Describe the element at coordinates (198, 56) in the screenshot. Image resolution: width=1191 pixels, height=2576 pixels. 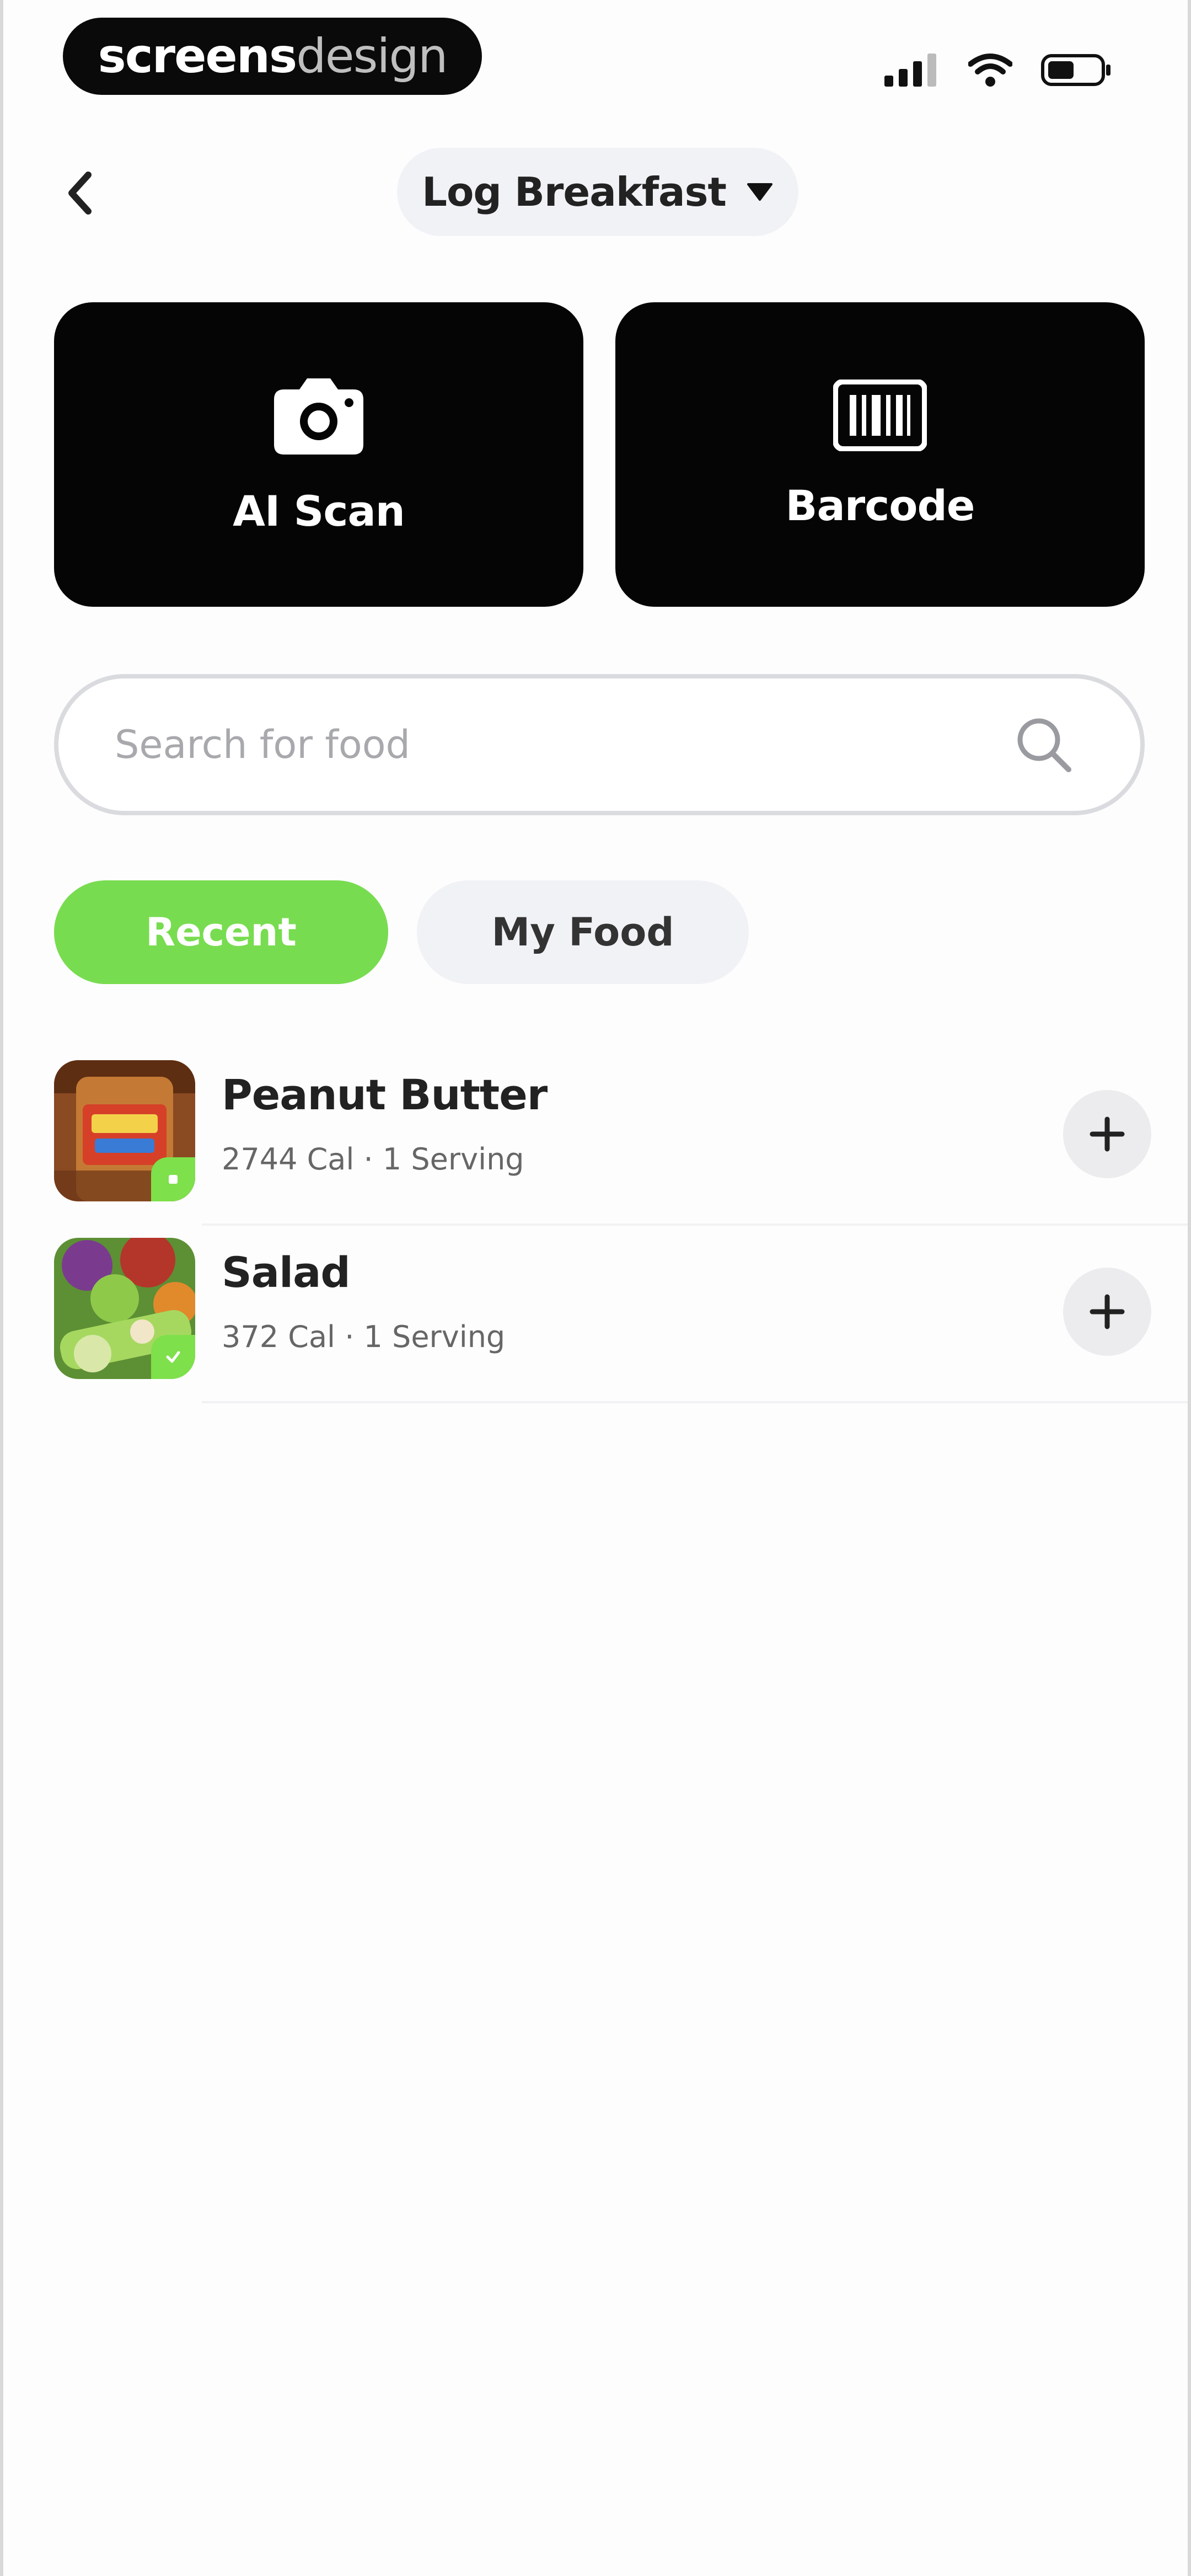
I see `brand-text-bold: screens` at that location.